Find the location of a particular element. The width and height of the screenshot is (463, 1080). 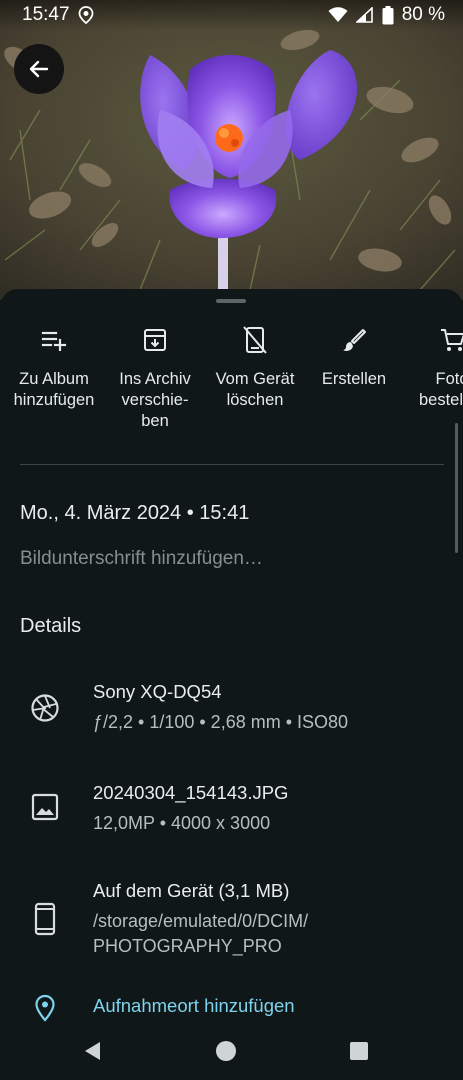

image-icon is located at coordinates (45, 807).